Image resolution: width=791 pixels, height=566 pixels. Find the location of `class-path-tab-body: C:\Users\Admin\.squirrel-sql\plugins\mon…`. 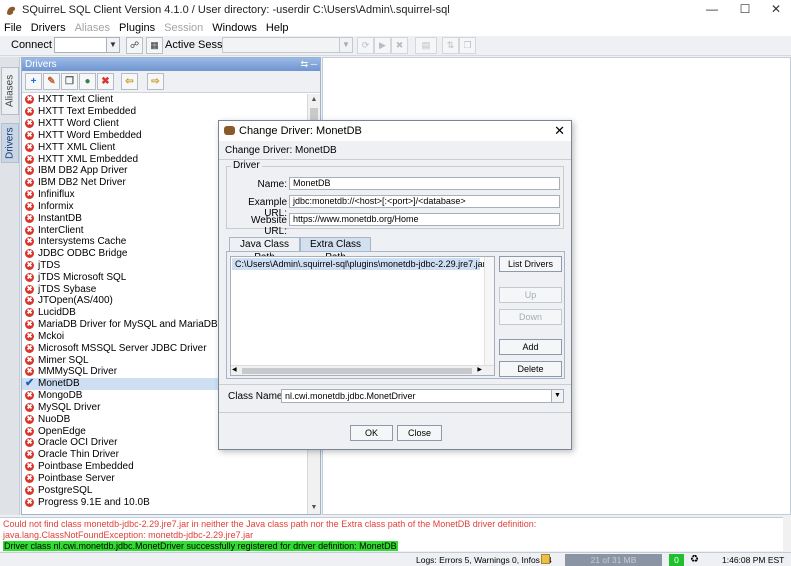

class-path-tab-body: C:\Users\Admin\.squirrel-sql\plugins\mon… is located at coordinates (395, 315).